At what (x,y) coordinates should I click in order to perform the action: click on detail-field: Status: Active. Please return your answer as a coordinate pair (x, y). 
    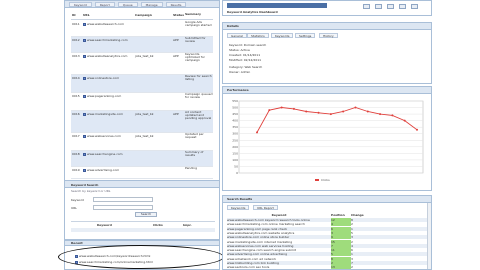
    Looking at the image, I should click on (239, 50).